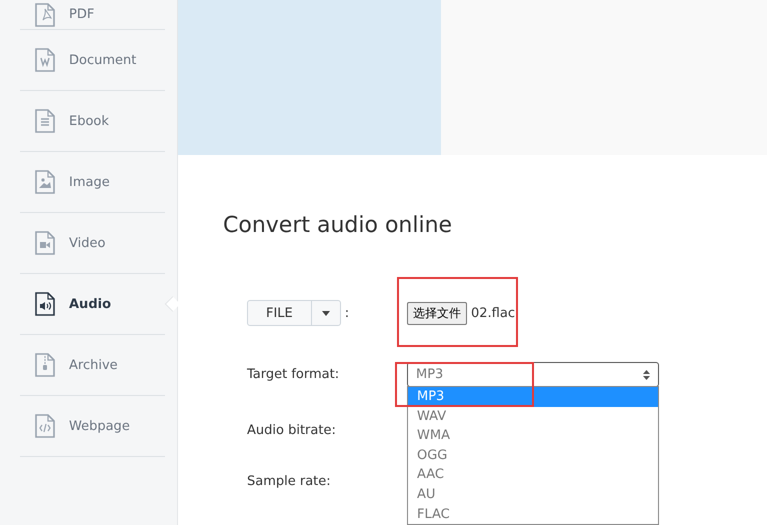 This screenshot has width=767, height=525. I want to click on sidebar-item: Video, so click(92, 243).